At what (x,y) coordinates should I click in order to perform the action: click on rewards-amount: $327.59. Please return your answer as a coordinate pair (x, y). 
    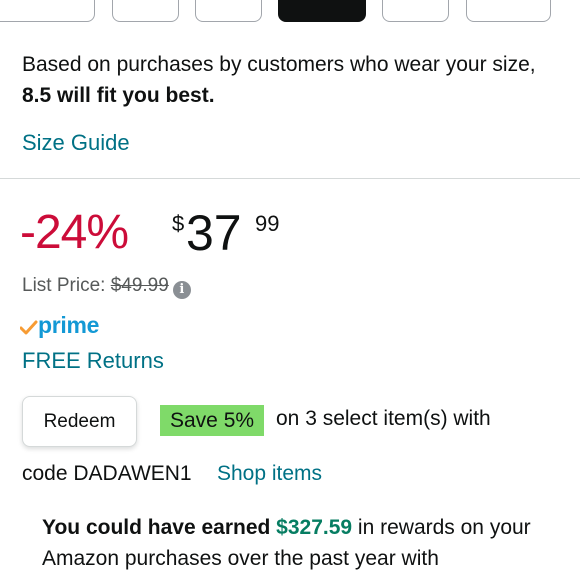
    Looking at the image, I should click on (314, 527).